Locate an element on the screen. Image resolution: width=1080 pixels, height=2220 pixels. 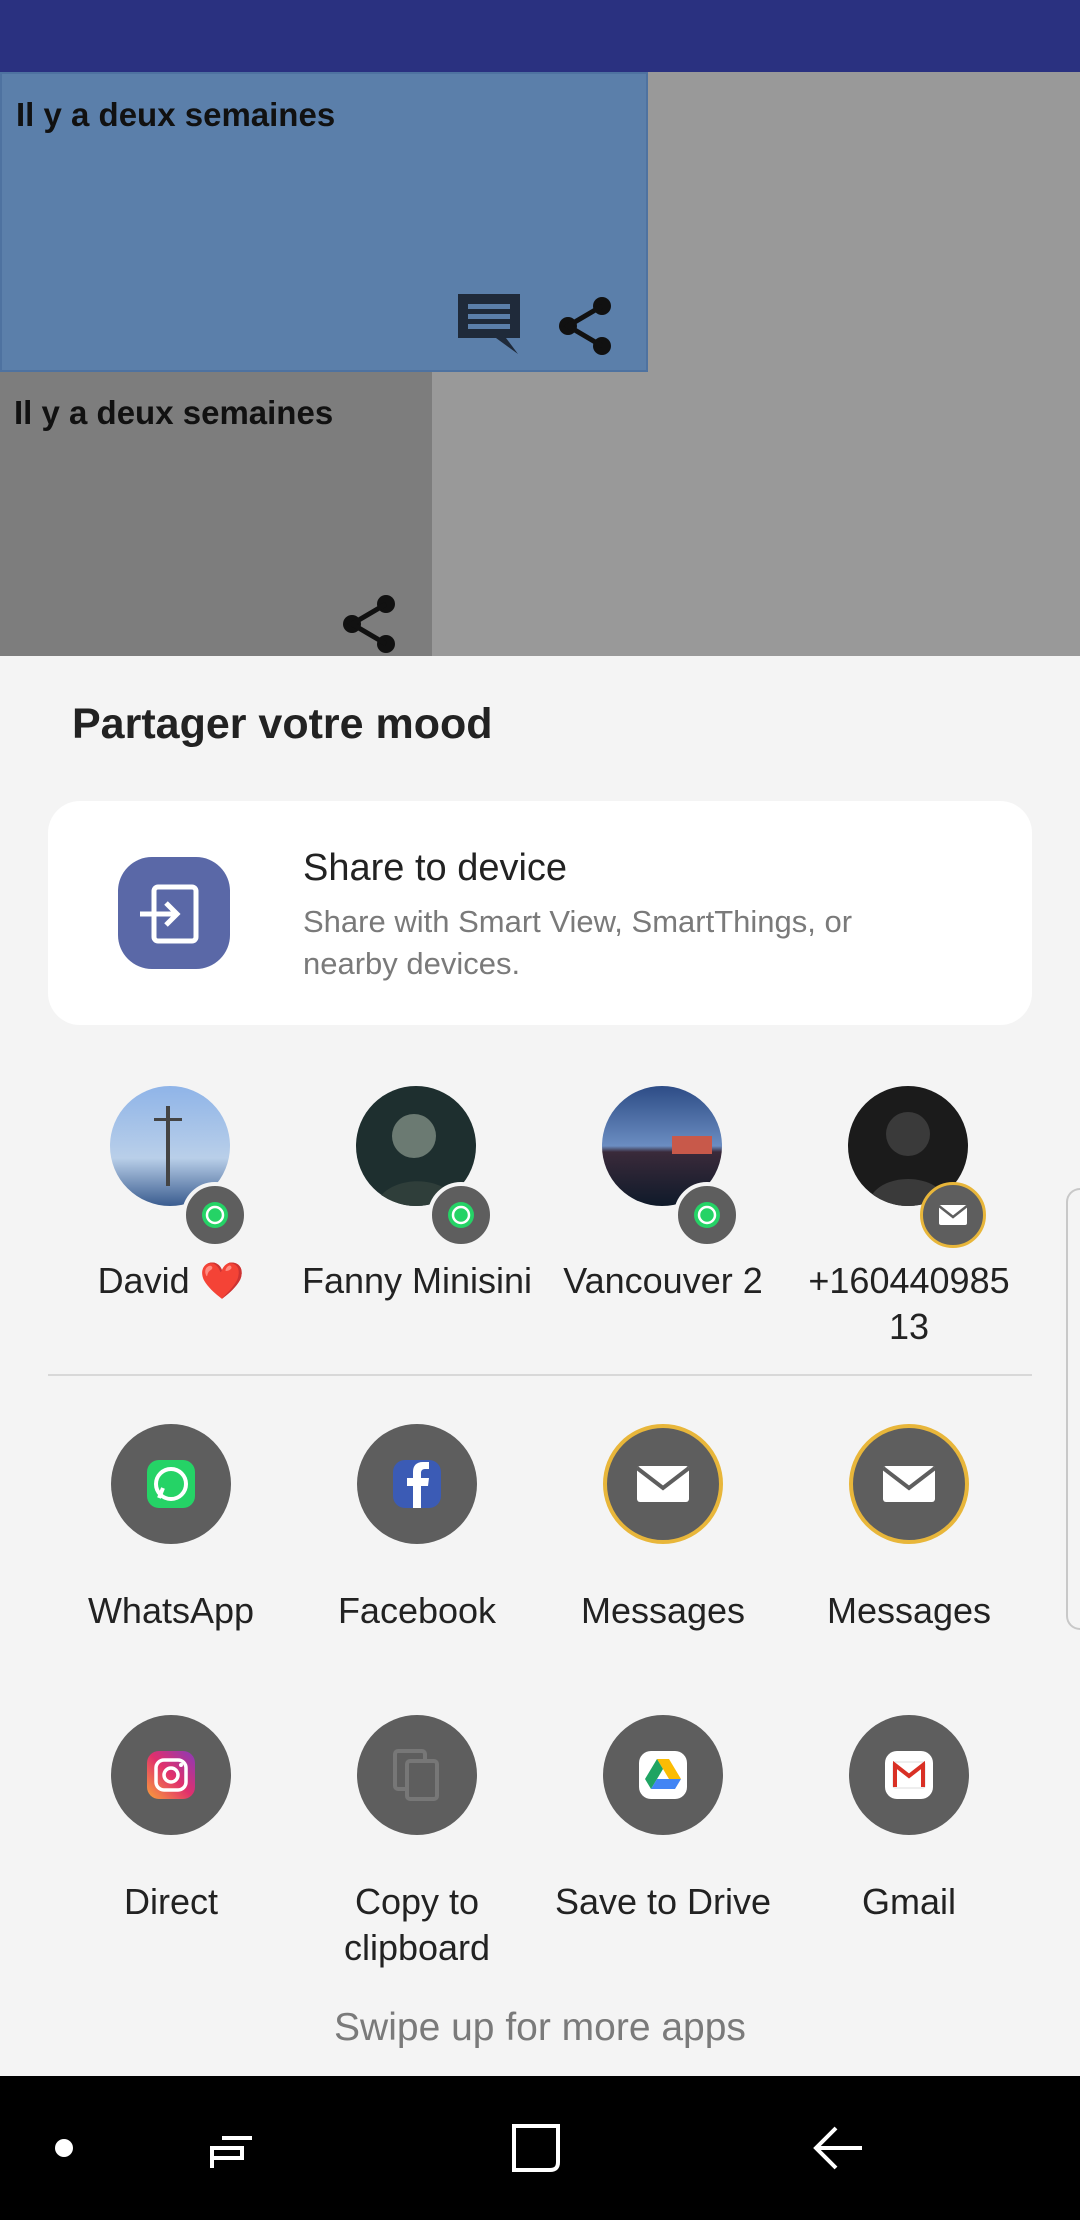
app-bar is located at coordinates (540, 36).